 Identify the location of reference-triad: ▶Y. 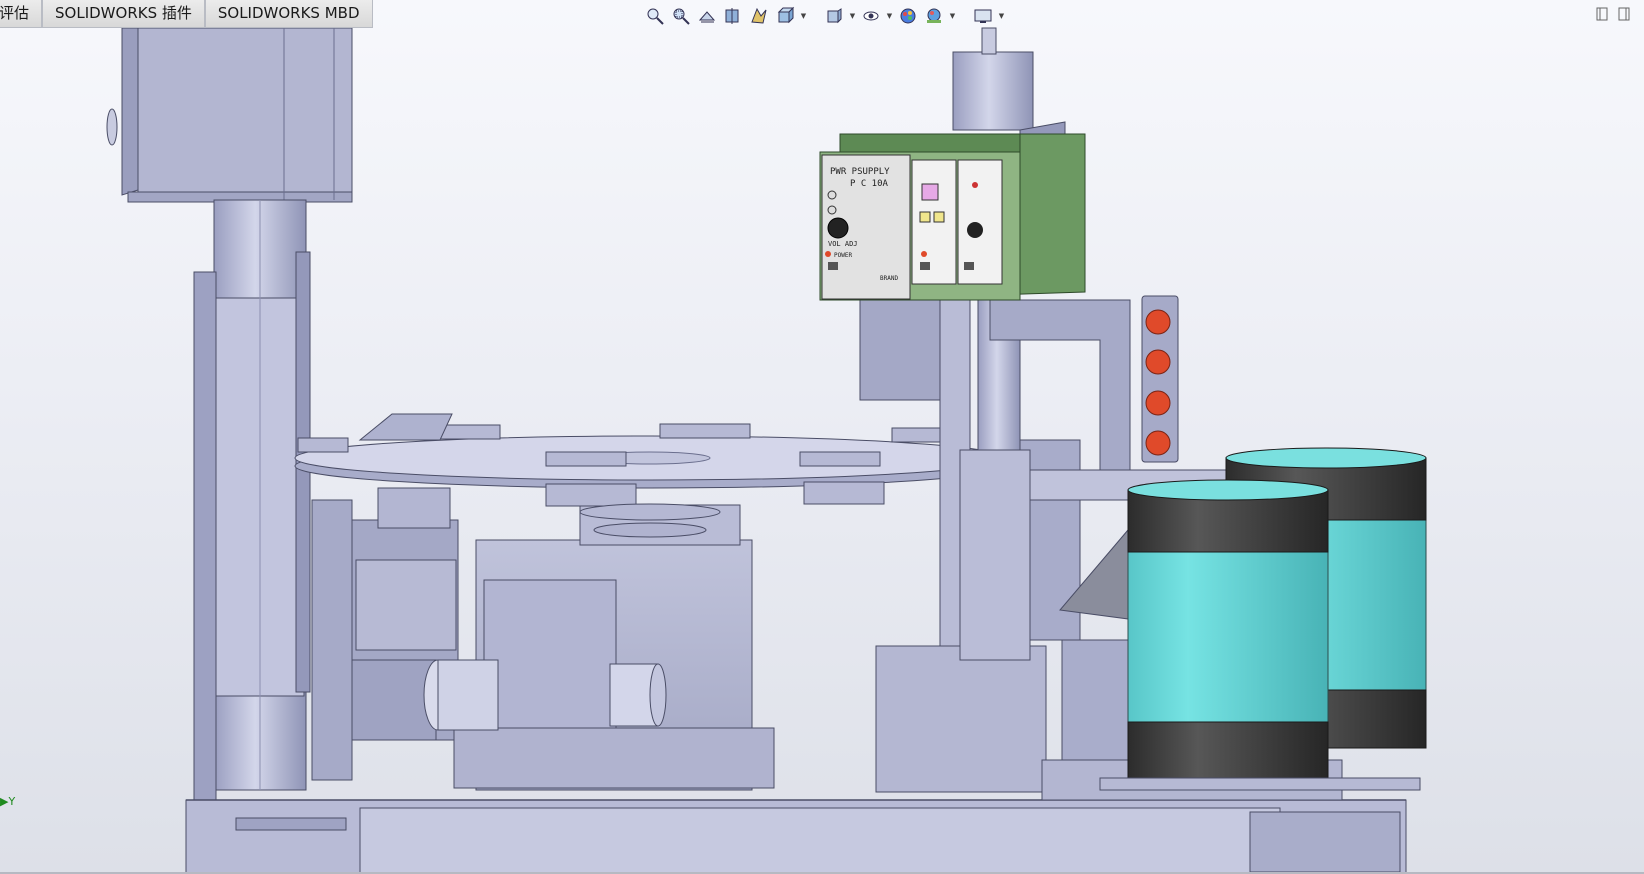
(9, 802).